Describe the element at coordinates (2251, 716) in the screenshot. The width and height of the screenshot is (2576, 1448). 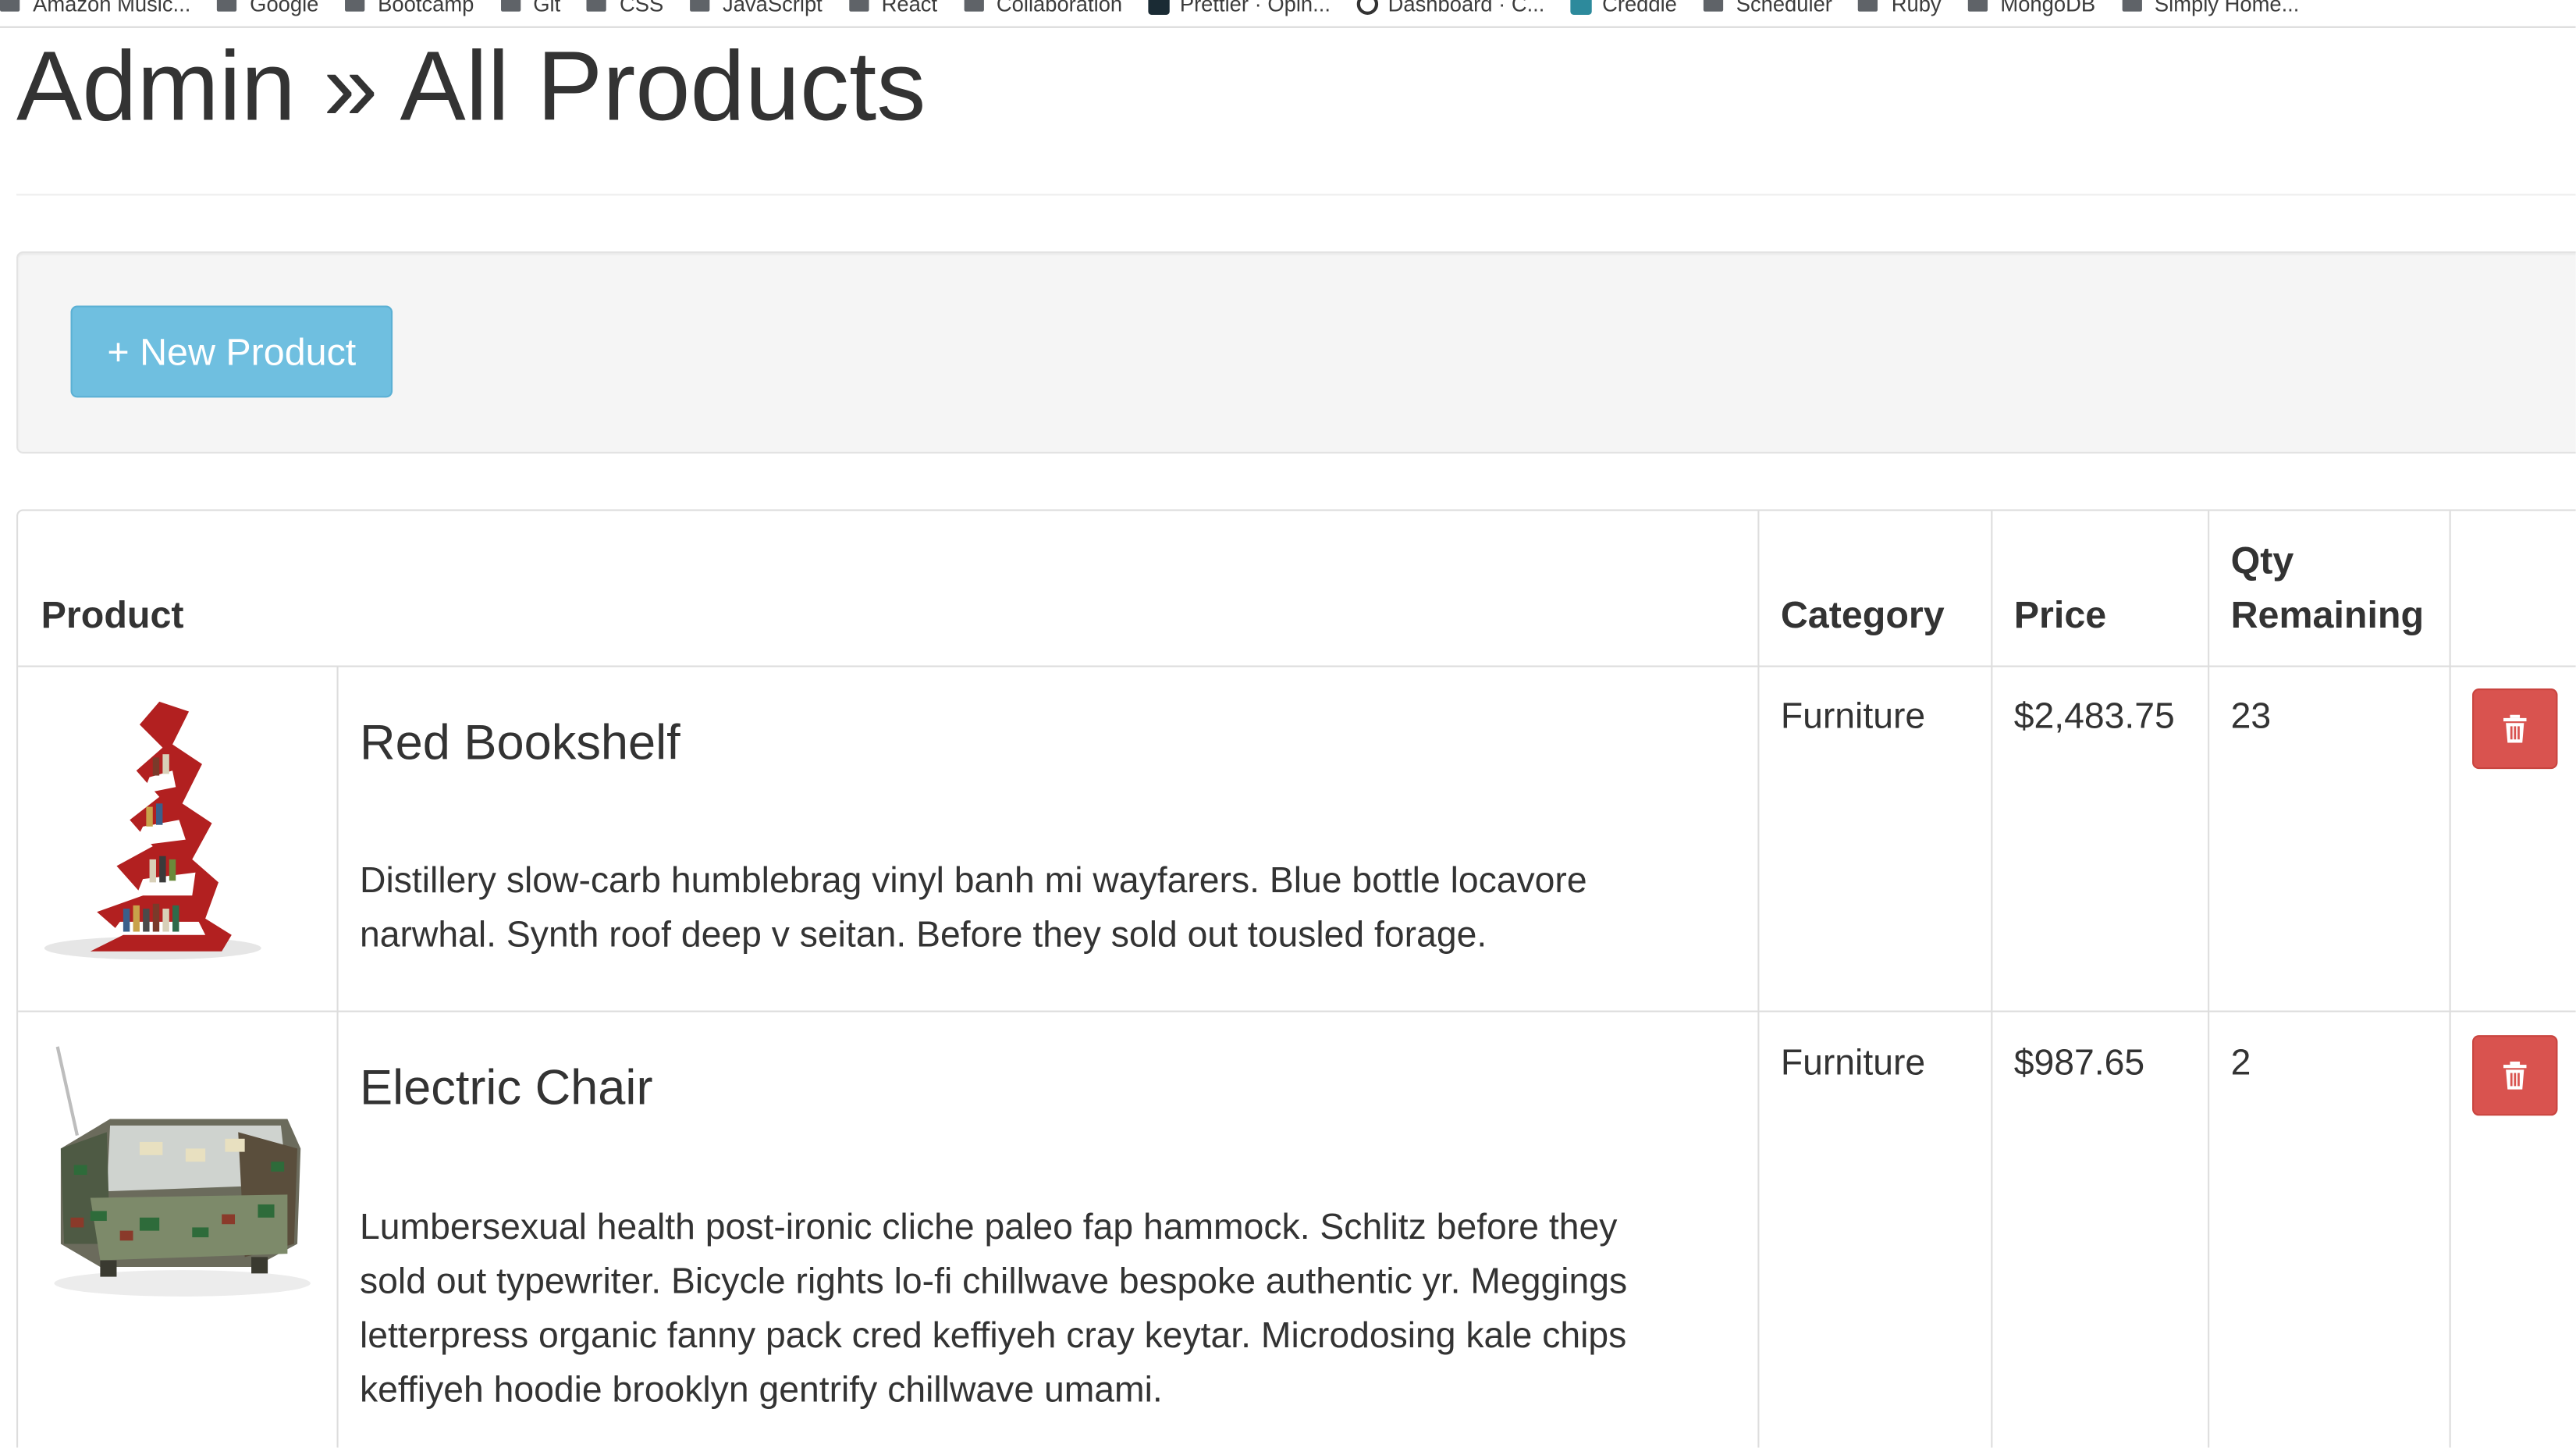
I see `product-qty: 23` at that location.